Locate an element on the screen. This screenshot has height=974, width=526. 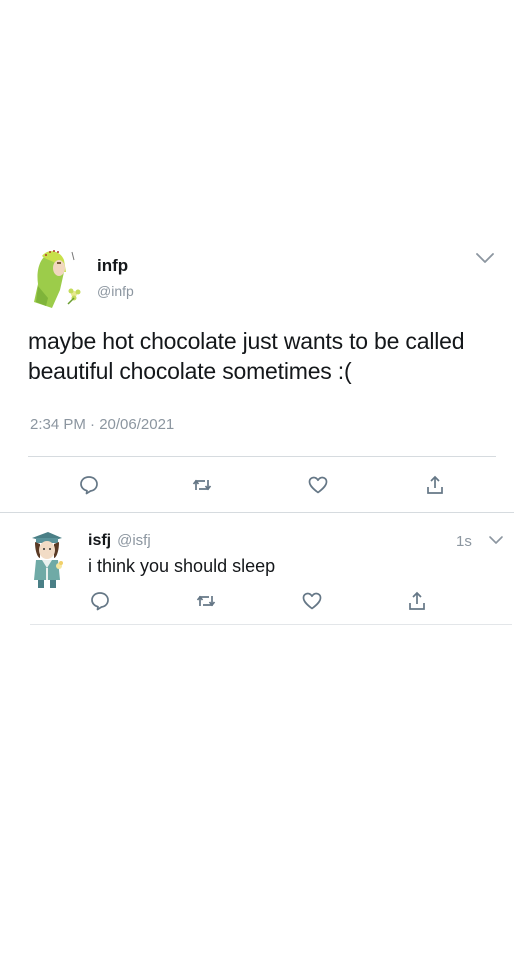
author-name: isfj is located at coordinates (99, 540).